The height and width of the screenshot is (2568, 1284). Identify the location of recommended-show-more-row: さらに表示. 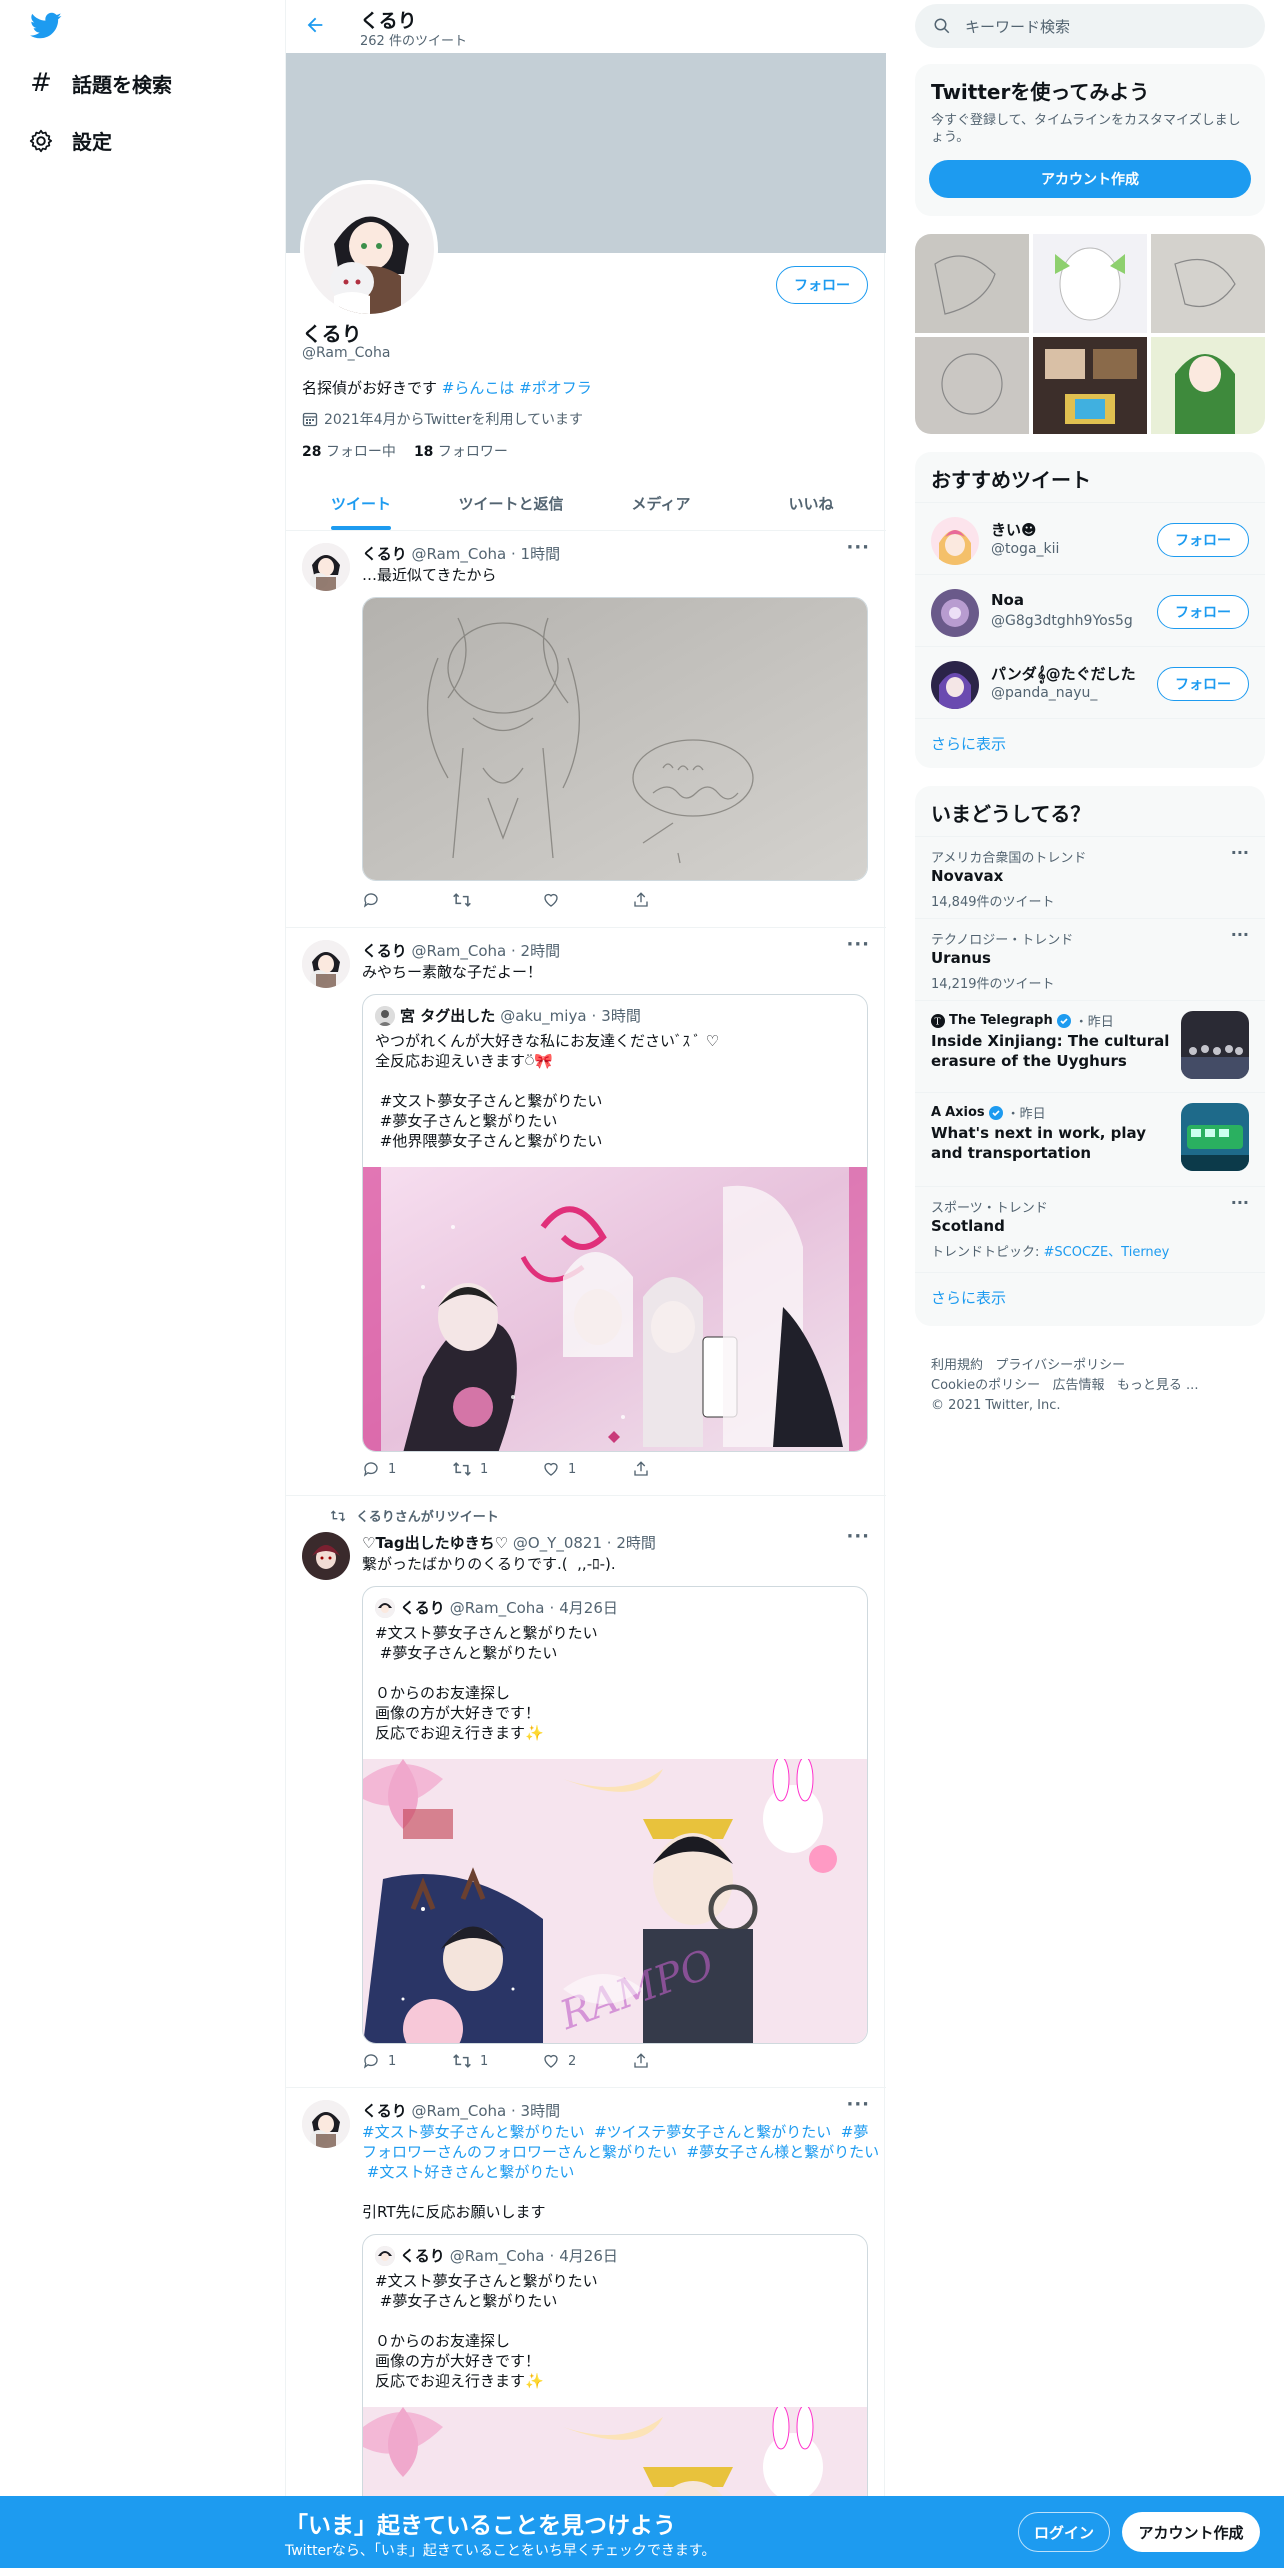
(1090, 743).